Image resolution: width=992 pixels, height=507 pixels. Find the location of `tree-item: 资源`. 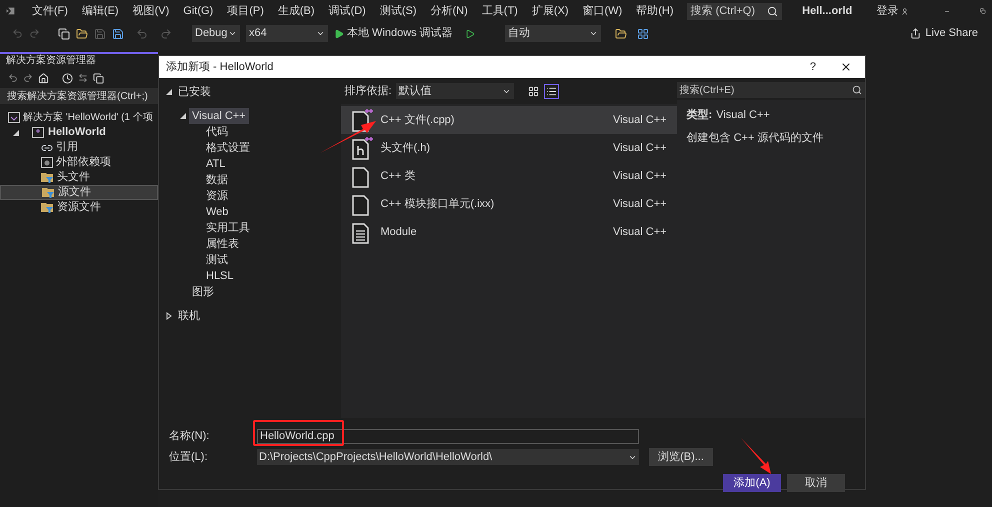

tree-item: 资源 is located at coordinates (217, 196).